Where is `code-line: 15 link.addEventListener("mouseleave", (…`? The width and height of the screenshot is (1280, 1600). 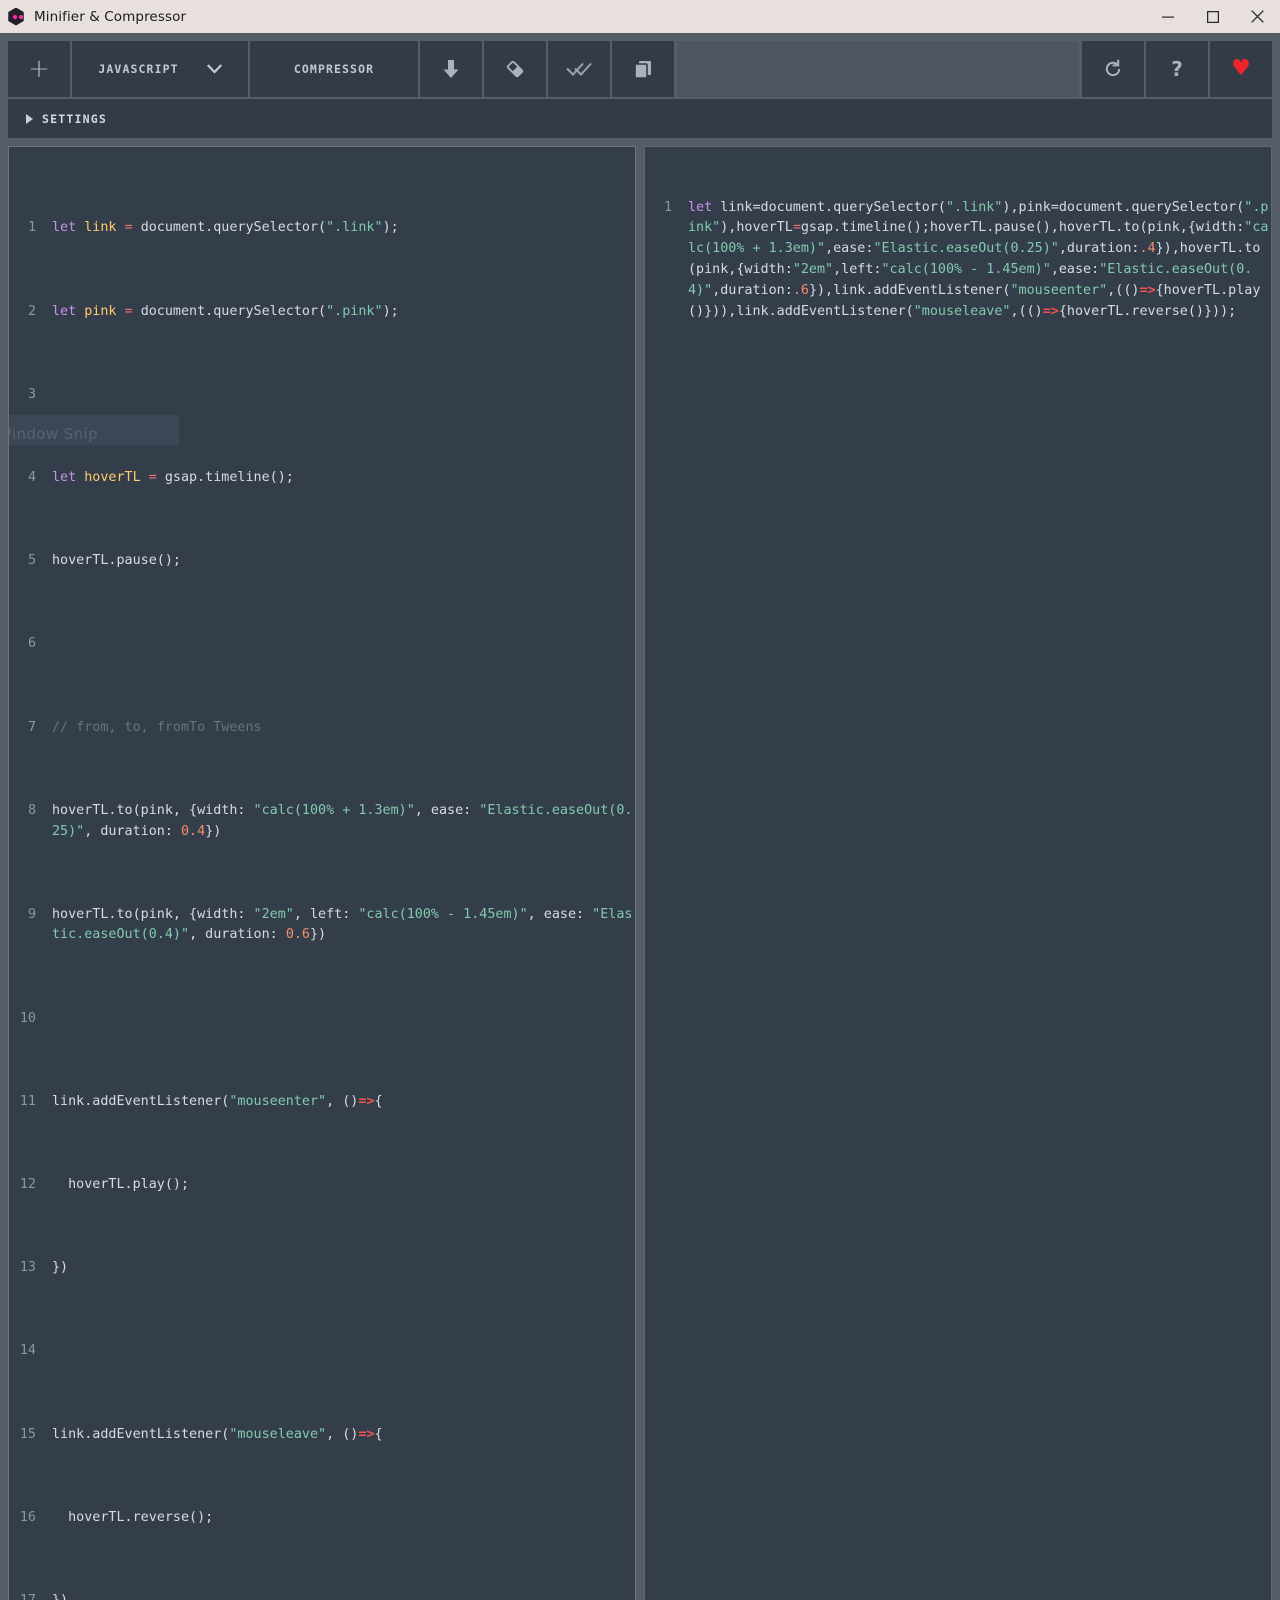
code-line: 15 link.addEventListener("mouseleave", (… is located at coordinates (322, 1435).